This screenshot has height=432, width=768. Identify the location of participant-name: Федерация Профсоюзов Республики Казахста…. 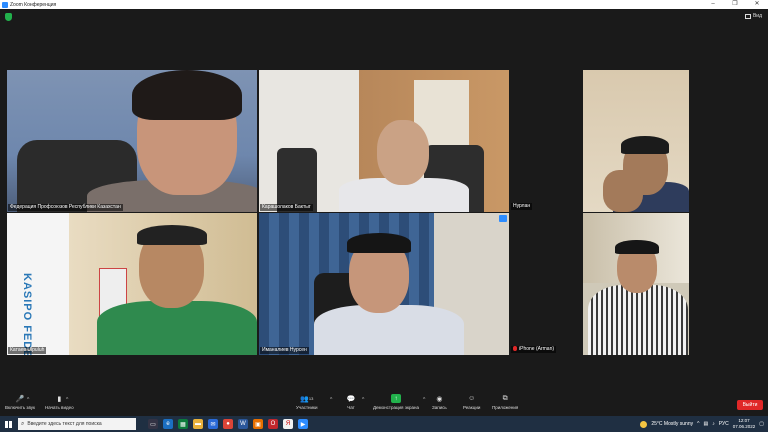
(65, 207).